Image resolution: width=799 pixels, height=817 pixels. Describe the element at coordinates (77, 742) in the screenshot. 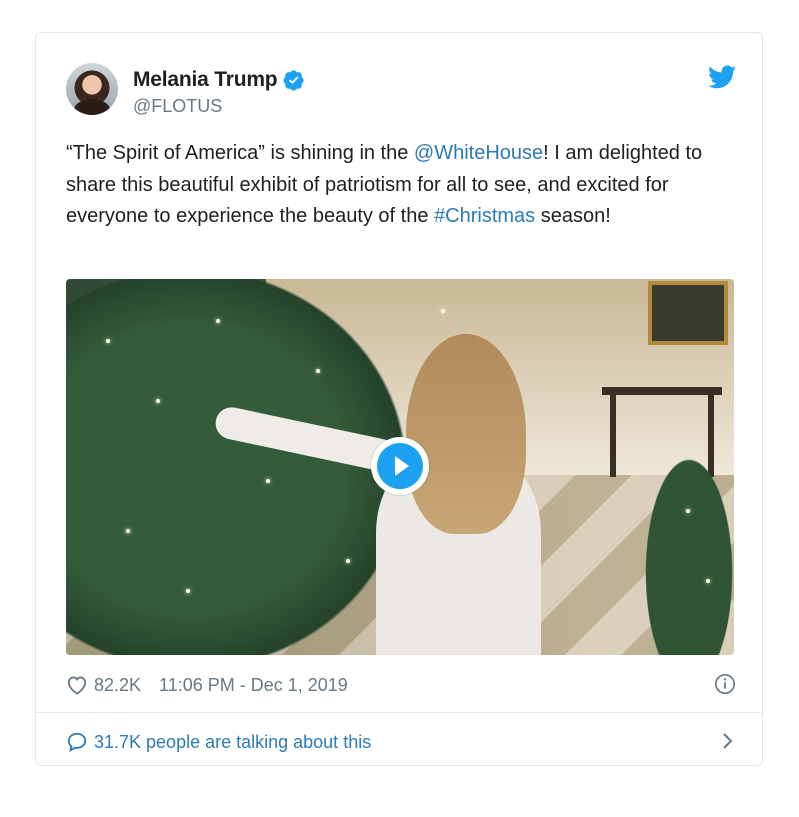

I see `comment-bubble-icon` at that location.